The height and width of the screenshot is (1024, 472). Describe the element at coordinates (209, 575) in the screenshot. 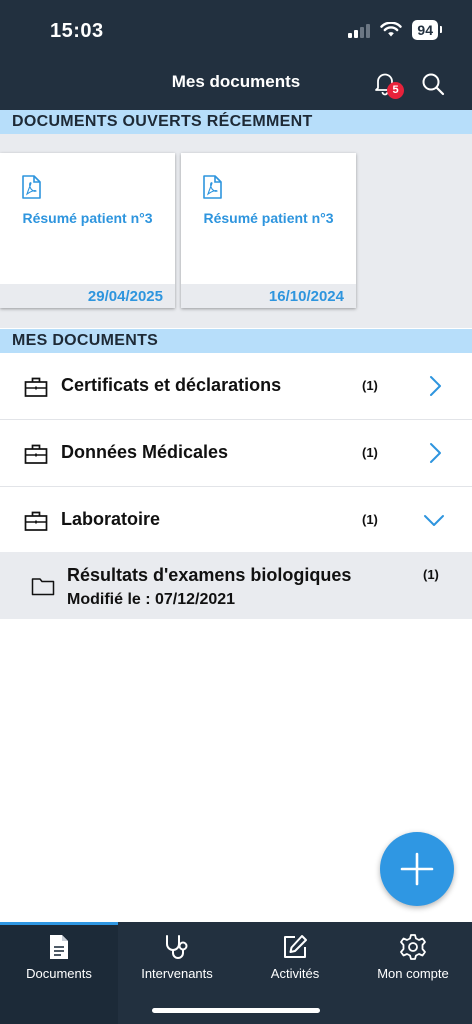

I see `subfolder-label: Résultats d'examens biologiques` at that location.